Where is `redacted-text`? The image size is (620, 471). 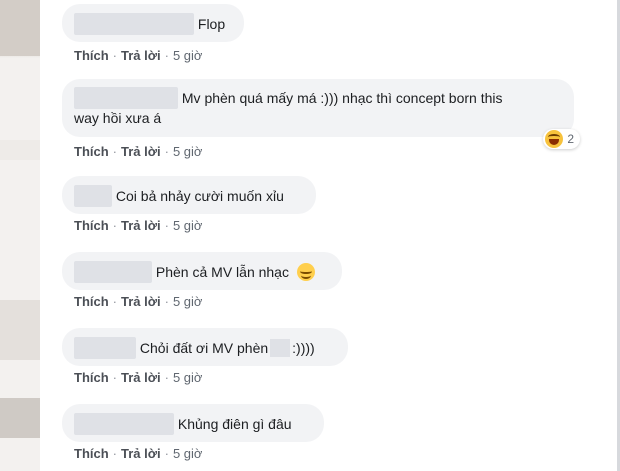
redacted-text is located at coordinates (280, 348).